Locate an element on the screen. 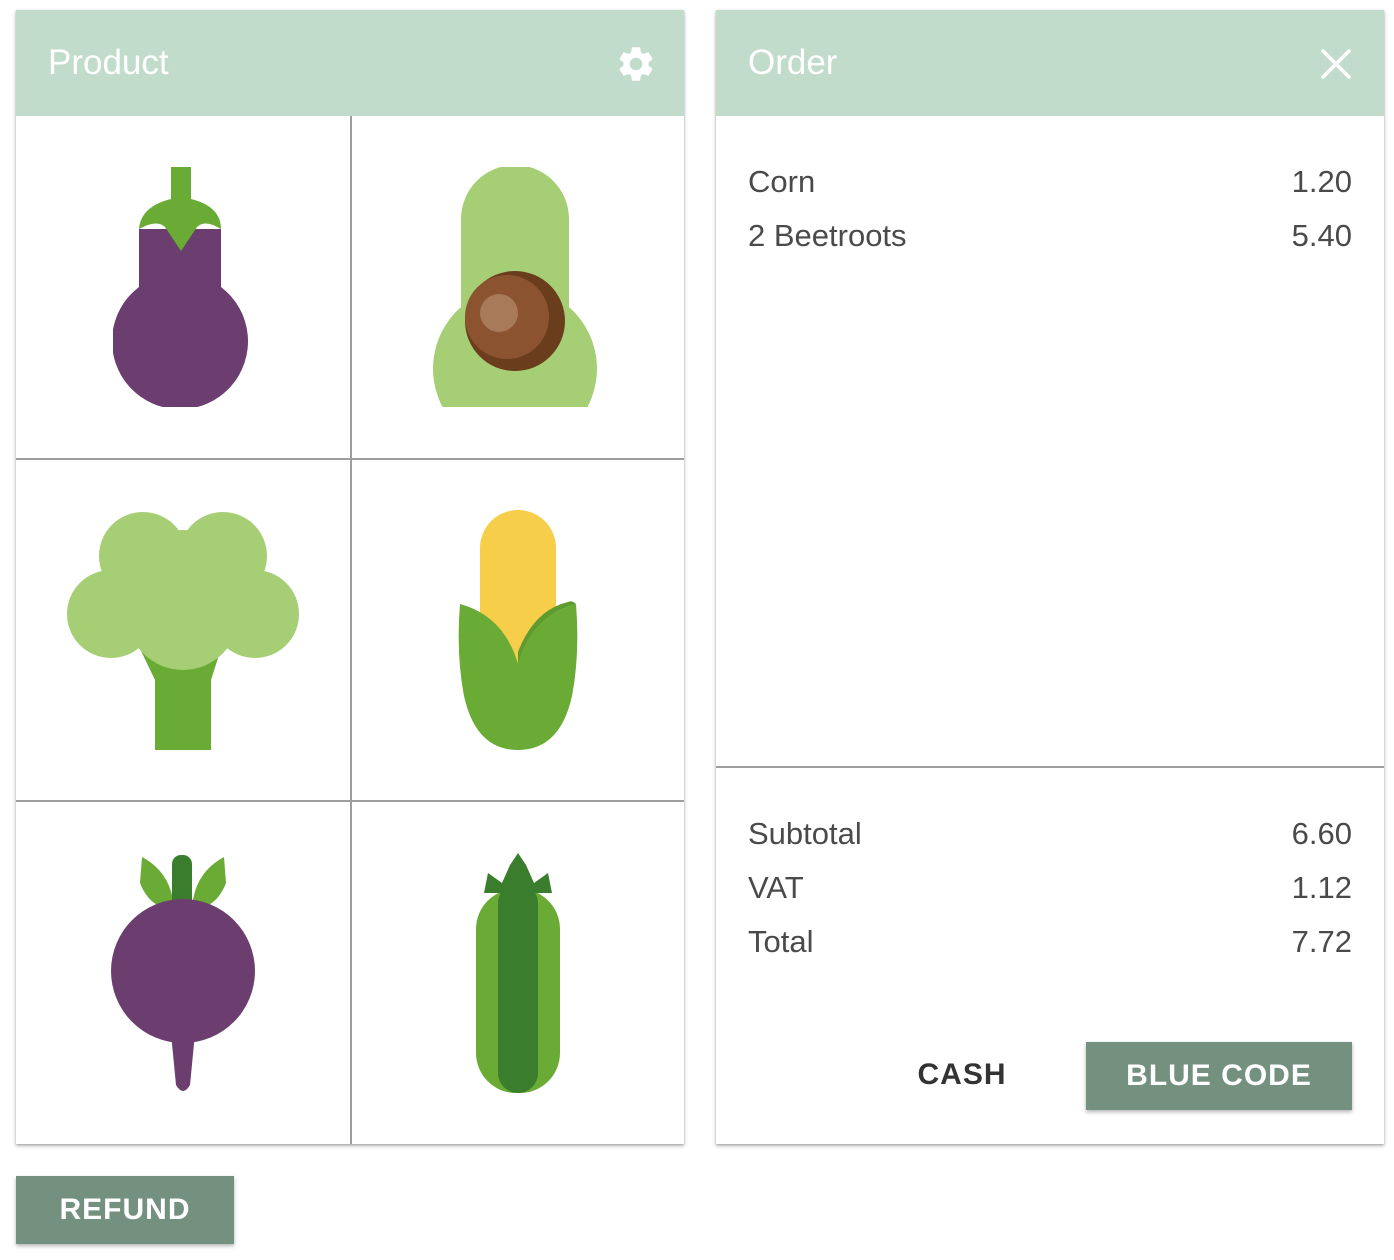  product-beetroot is located at coordinates (183, 973).